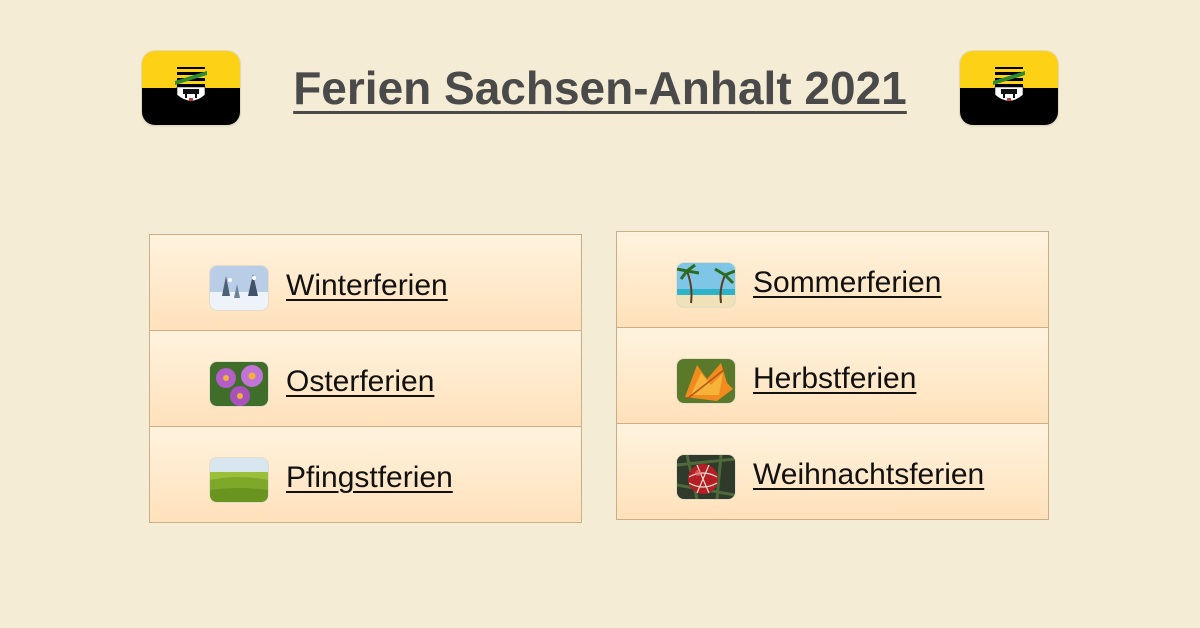 Image resolution: width=1200 pixels, height=628 pixels. I want to click on holiday-item-pfingstferien: Pfingstferien, so click(365, 474).